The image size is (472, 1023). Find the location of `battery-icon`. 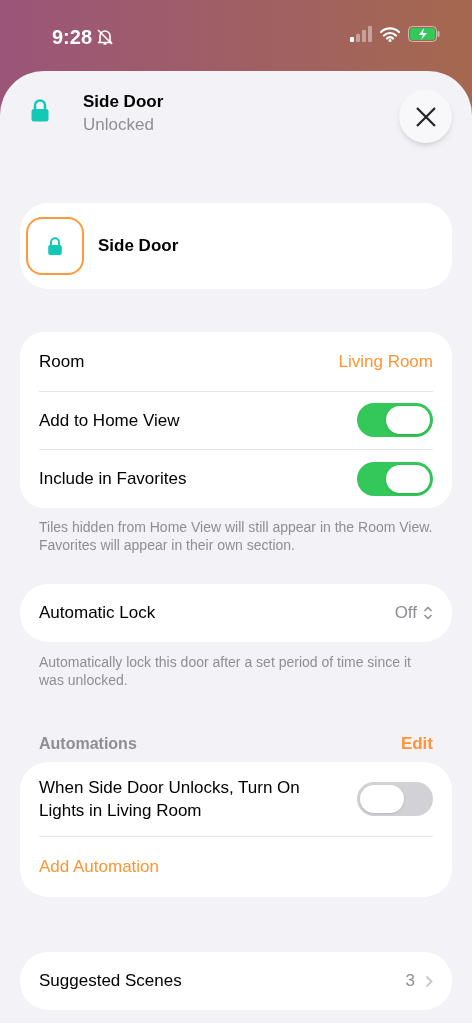

battery-icon is located at coordinates (424, 34).